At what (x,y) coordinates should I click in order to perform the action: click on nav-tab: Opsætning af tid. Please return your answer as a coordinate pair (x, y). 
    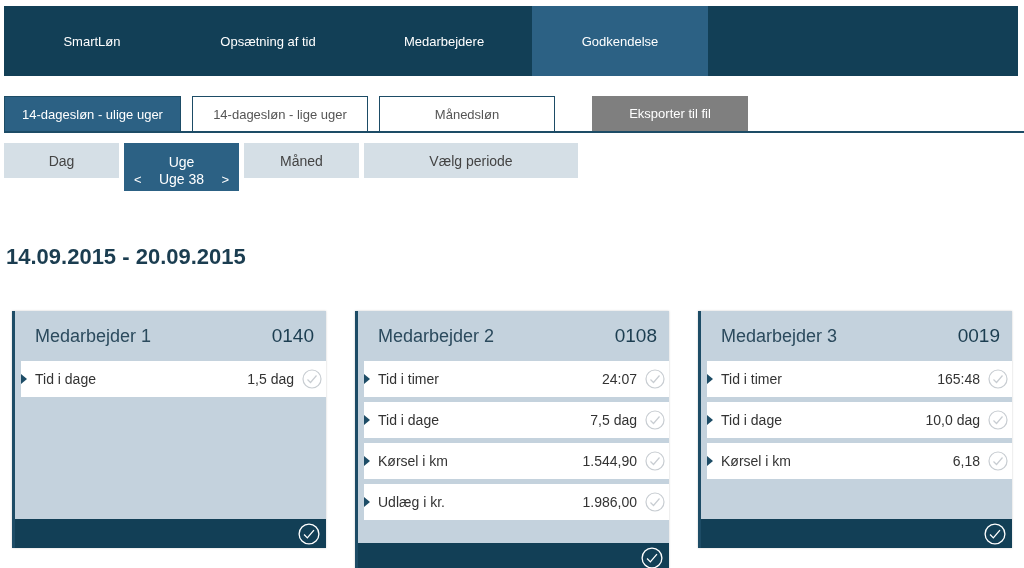
    Looking at the image, I should click on (268, 41).